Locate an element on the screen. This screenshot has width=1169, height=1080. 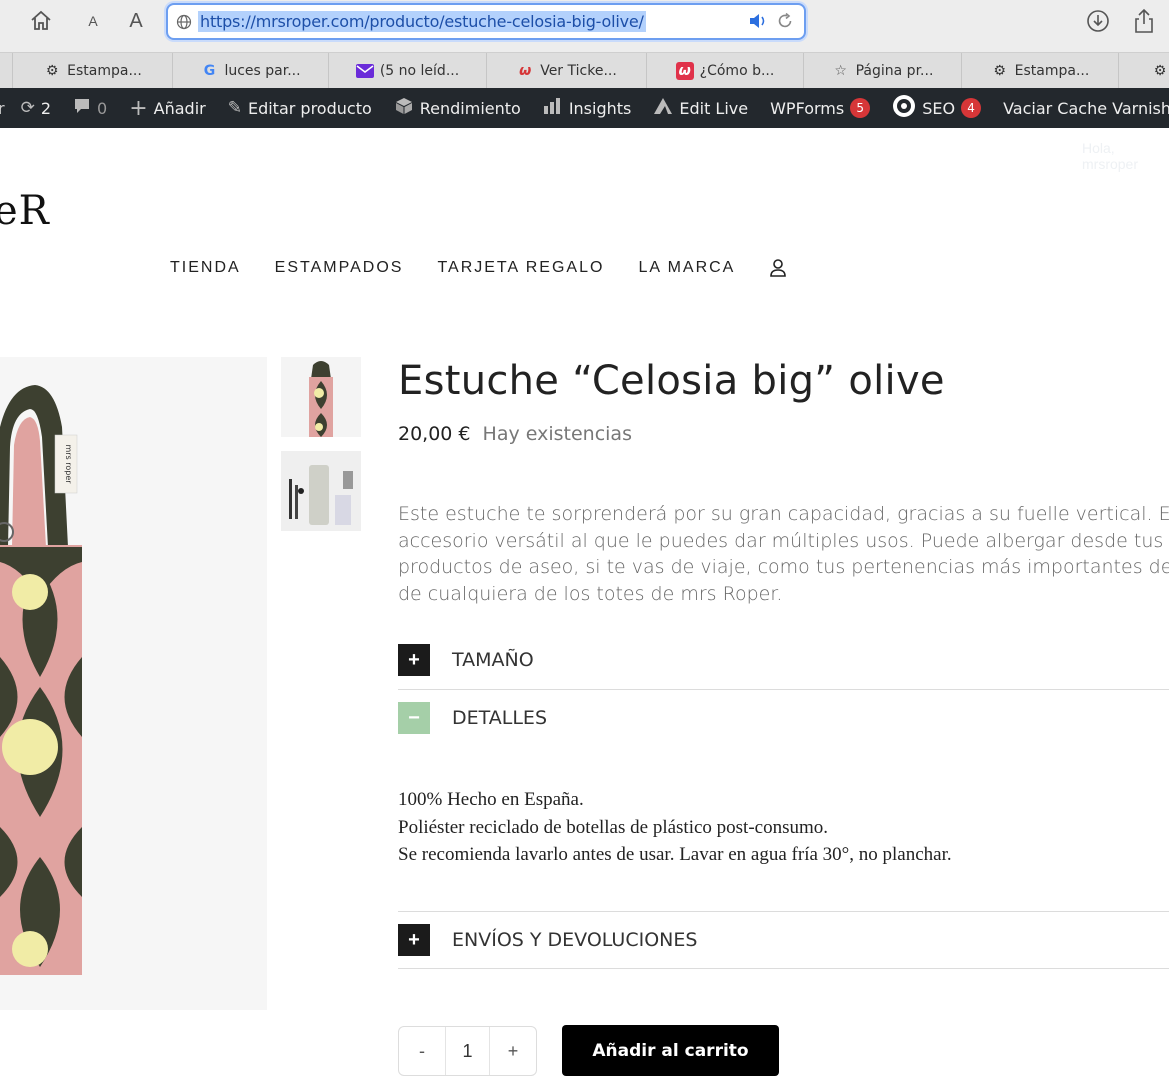
product-price: 20,00 € is located at coordinates (434, 434).